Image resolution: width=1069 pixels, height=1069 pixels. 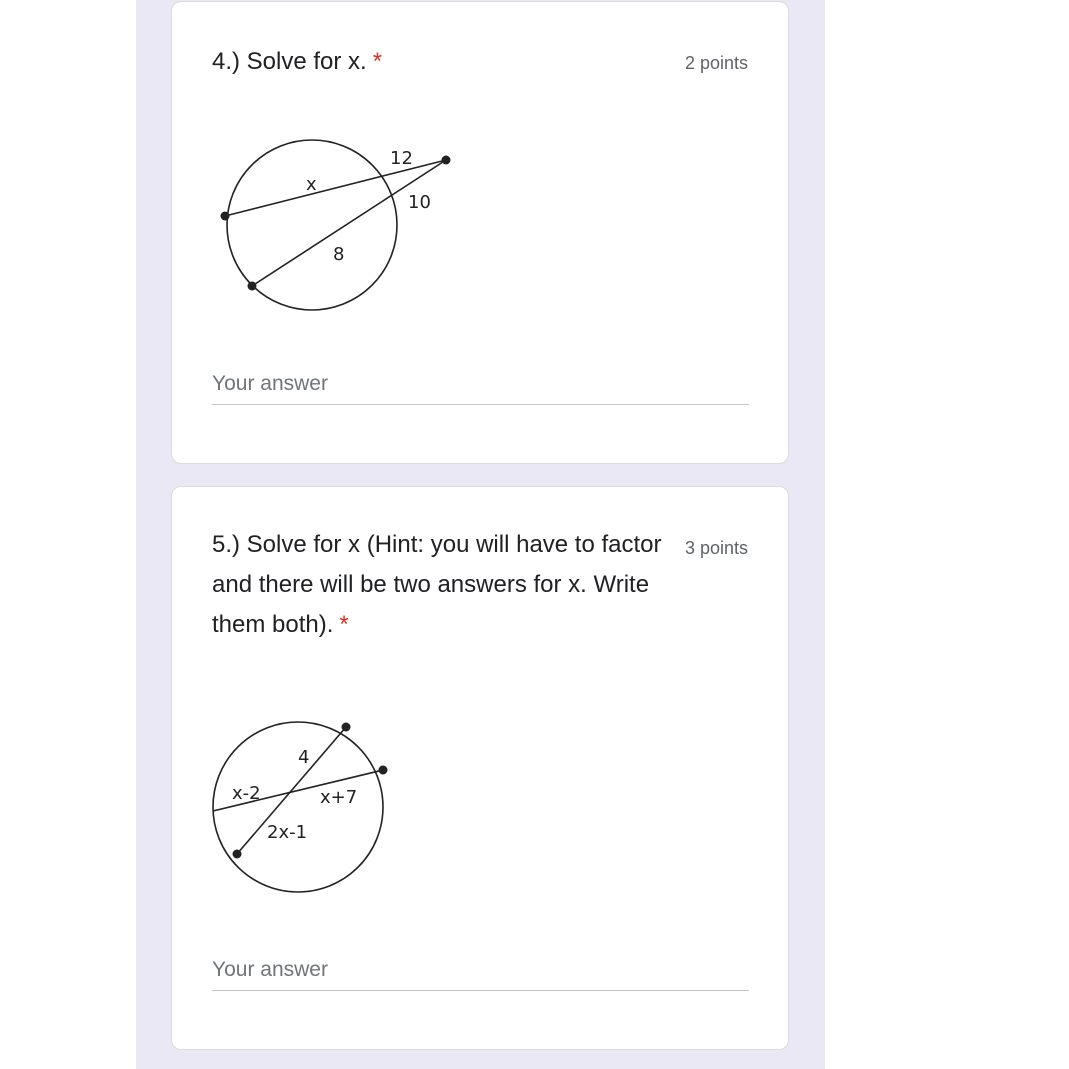 I want to click on external-point-dot, so click(x=446, y=160).